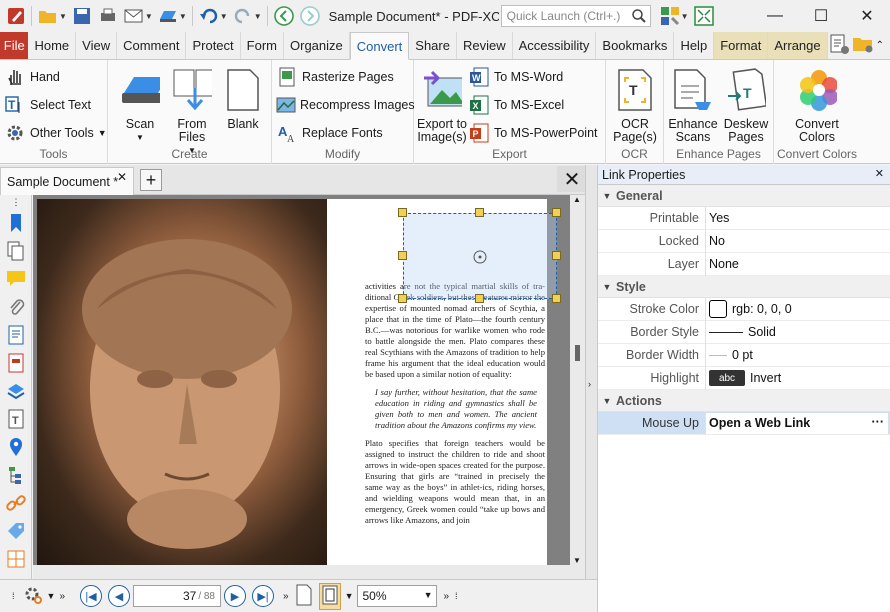 This screenshot has height=612, width=890. I want to click on tab-view: View, so click(97, 45).